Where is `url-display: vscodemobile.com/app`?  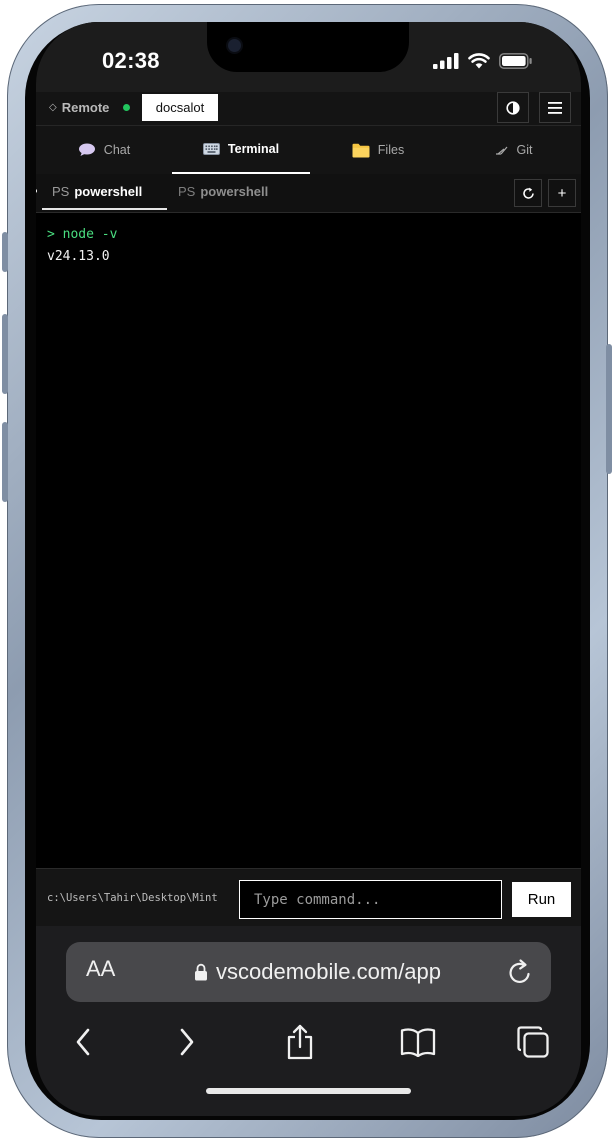 url-display: vscodemobile.com/app is located at coordinates (317, 972).